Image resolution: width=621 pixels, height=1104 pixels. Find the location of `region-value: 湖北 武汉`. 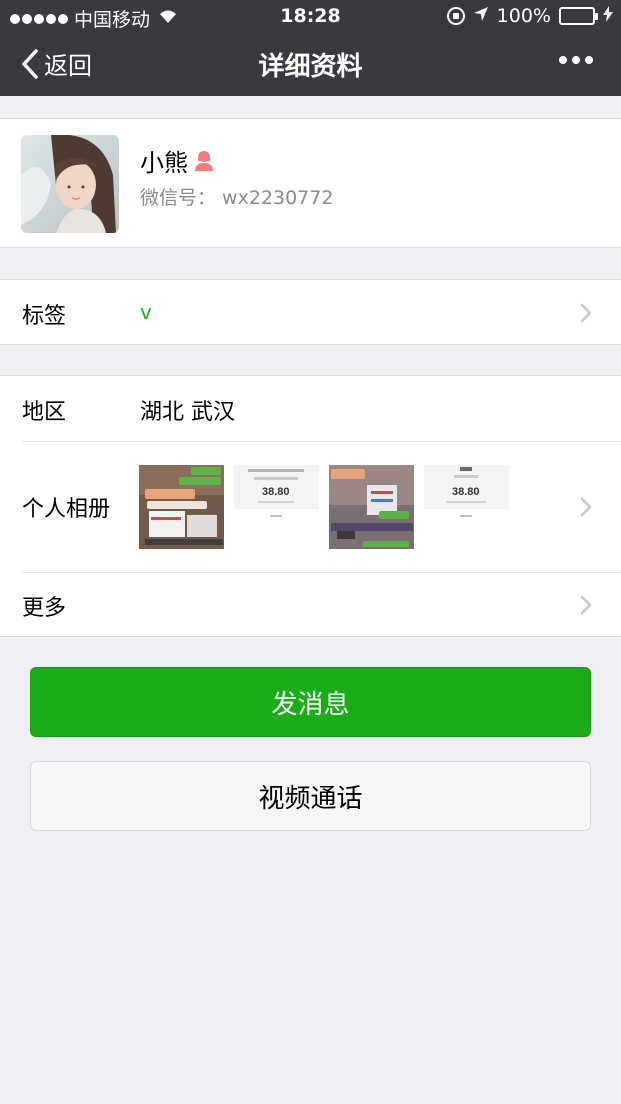

region-value: 湖北 武汉 is located at coordinates (187, 412).